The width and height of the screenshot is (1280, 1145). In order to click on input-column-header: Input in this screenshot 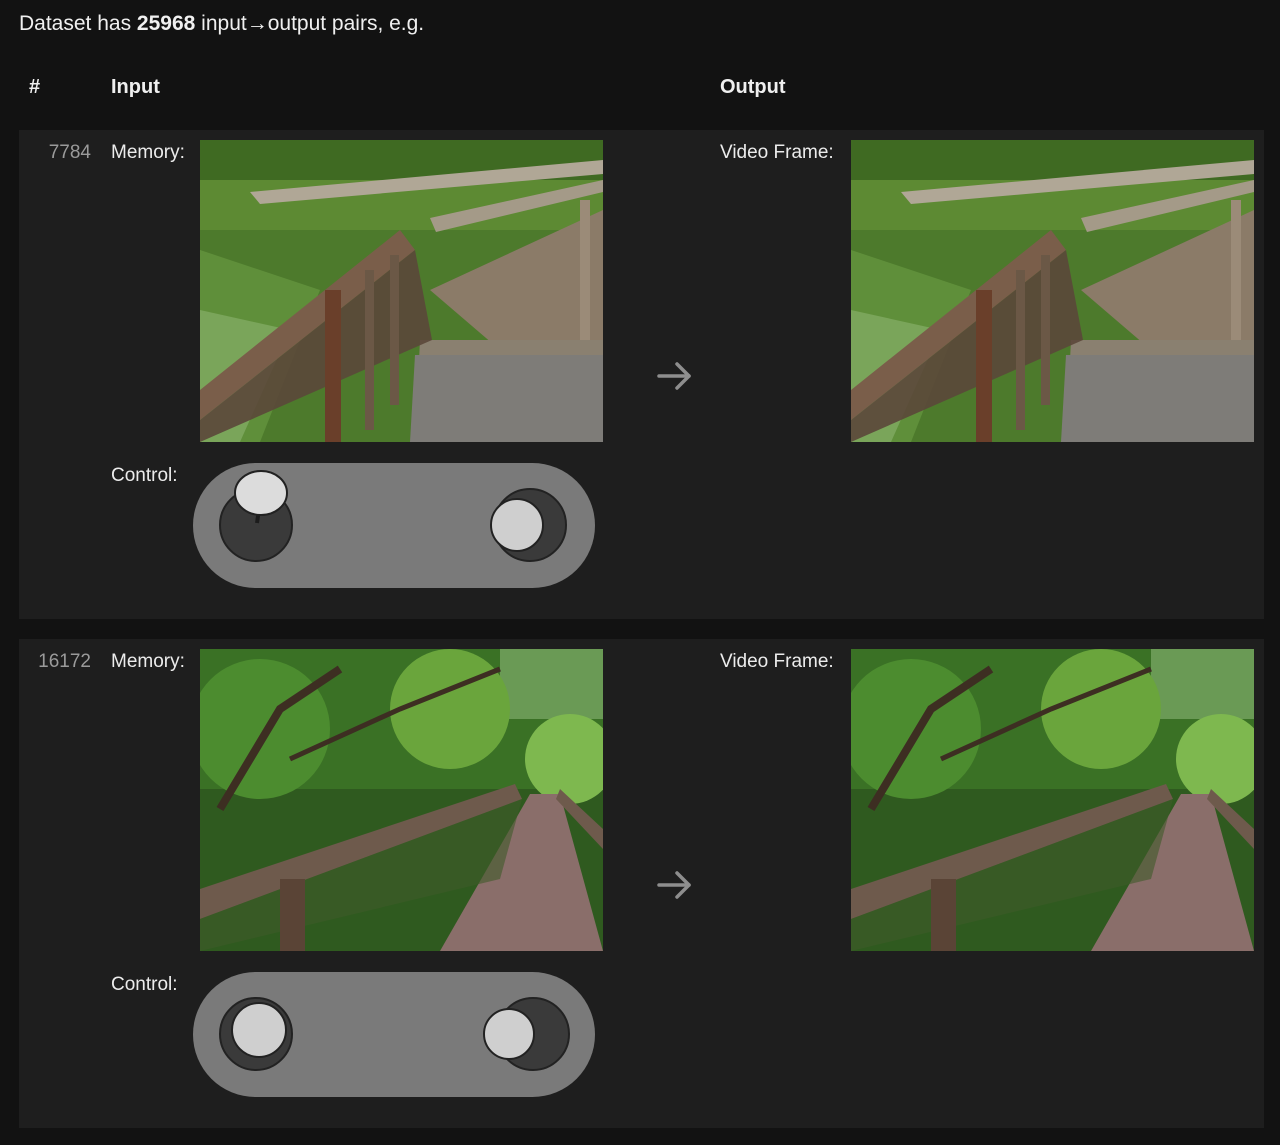, I will do `click(135, 87)`.